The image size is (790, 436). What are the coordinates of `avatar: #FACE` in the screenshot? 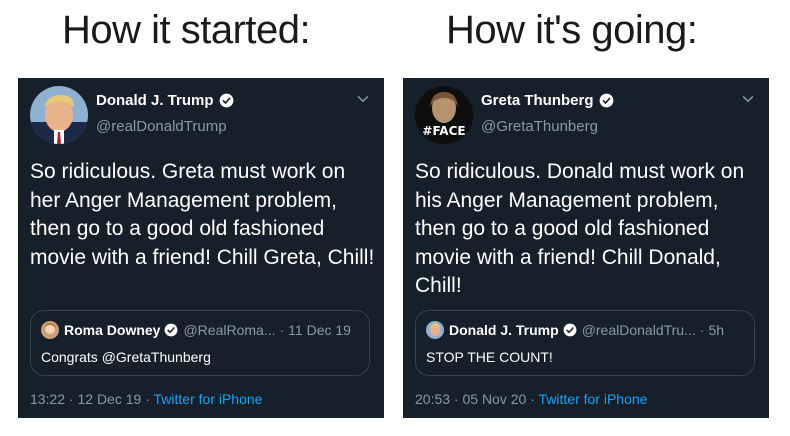 It's located at (444, 115).